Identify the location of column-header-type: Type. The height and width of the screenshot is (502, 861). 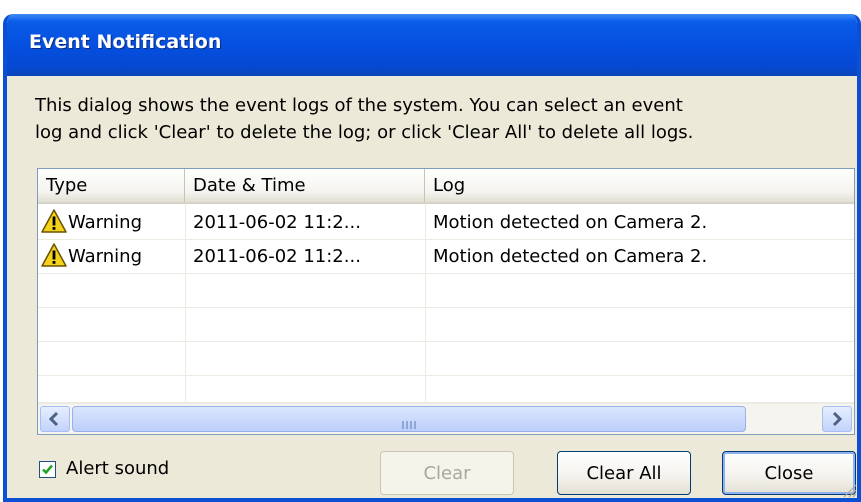
(111, 185).